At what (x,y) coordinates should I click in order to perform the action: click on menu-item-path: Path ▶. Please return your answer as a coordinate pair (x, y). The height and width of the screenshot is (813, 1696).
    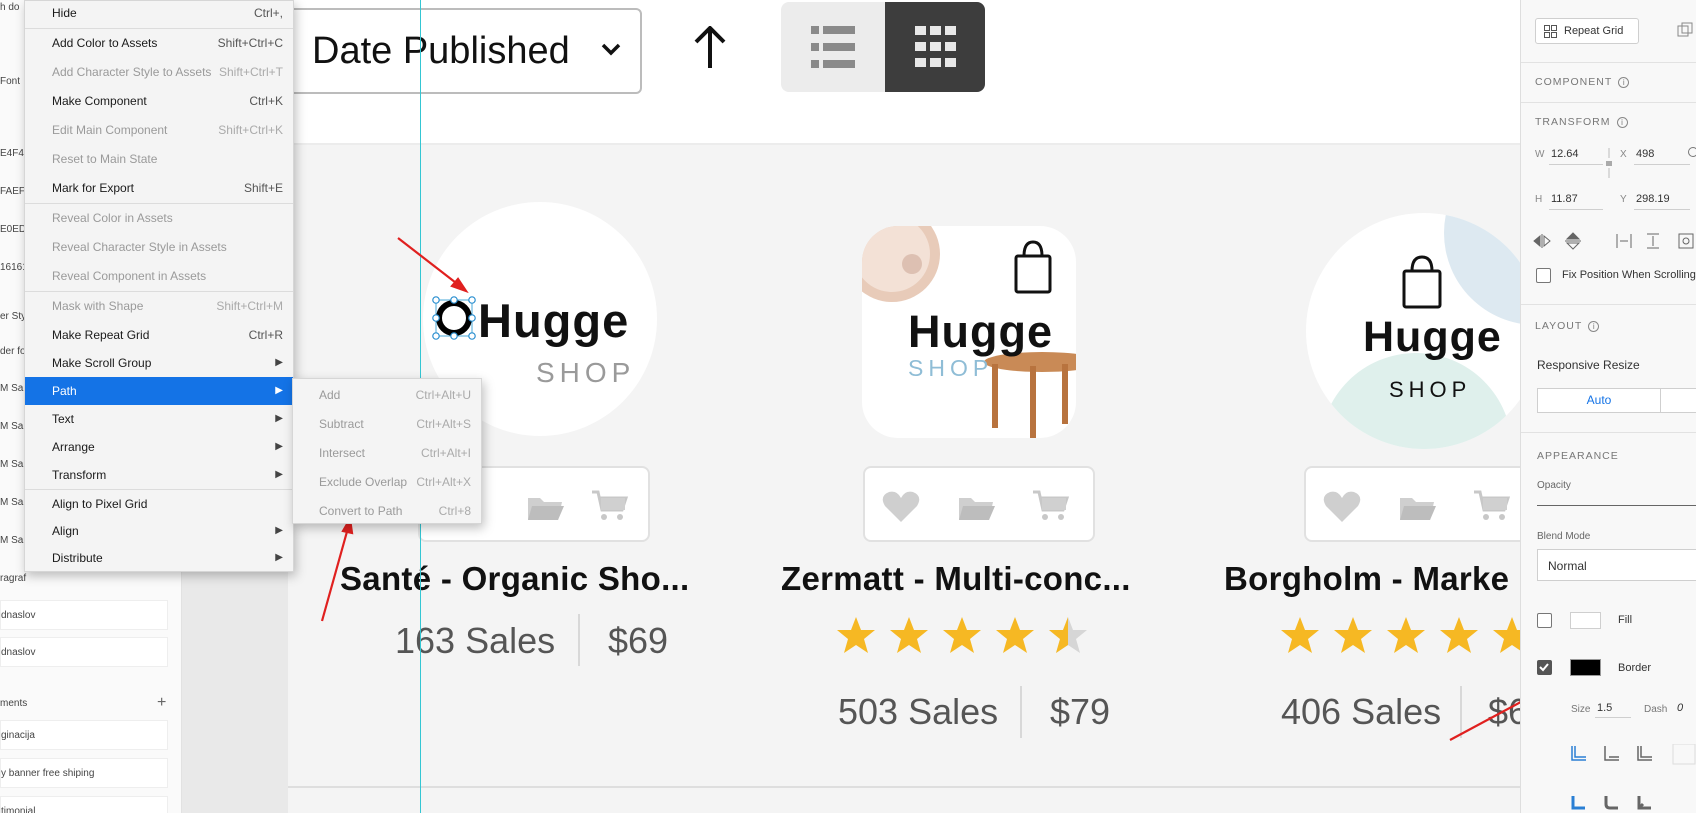
    Looking at the image, I should click on (159, 391).